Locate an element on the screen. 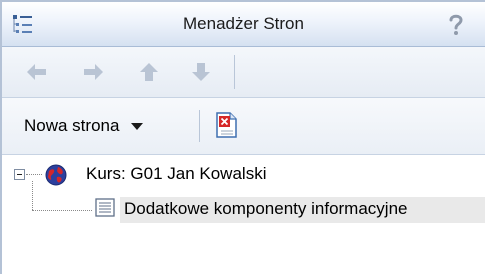 This screenshot has width=485, height=276. tree-item-course: Kurs: G01 Jan Kowalski is located at coordinates (176, 174).